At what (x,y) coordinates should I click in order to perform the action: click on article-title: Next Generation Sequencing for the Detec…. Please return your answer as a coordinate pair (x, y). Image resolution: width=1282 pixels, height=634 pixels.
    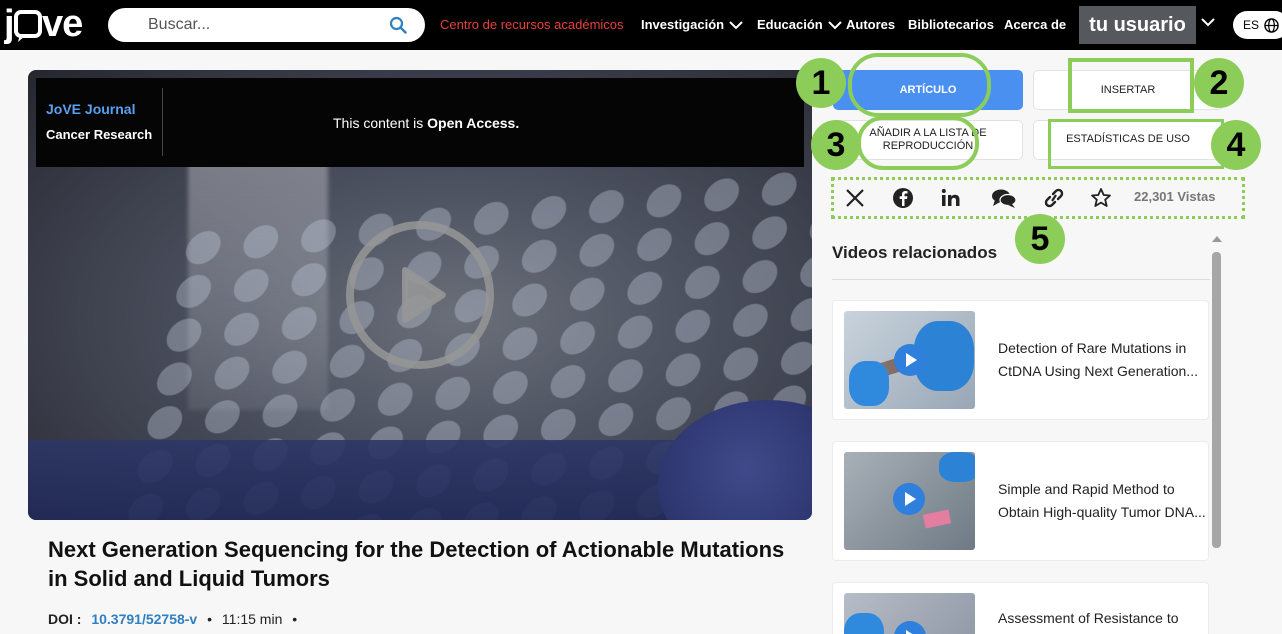
    Looking at the image, I should click on (416, 564).